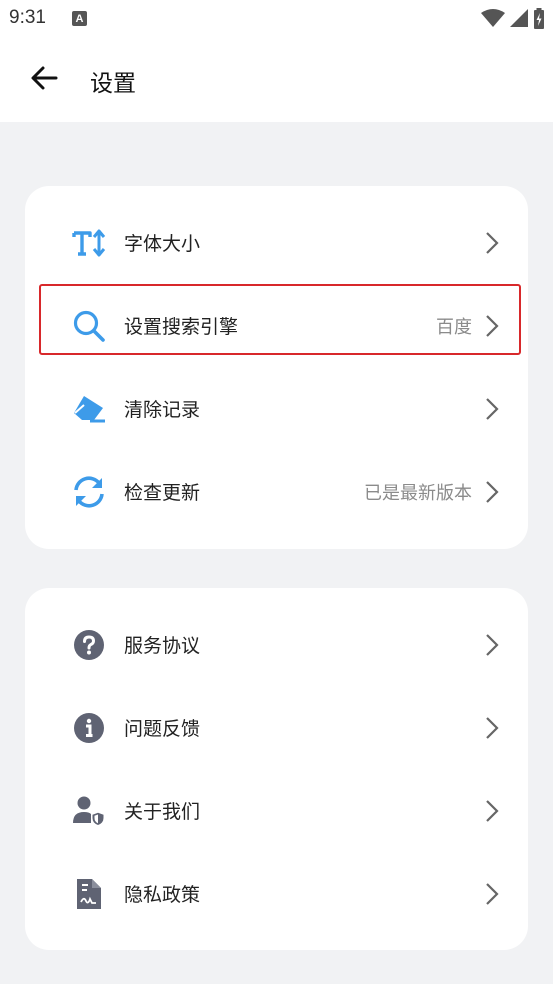  What do you see at coordinates (276, 19) in the screenshot?
I see `status-bar: 9:31 A` at bounding box center [276, 19].